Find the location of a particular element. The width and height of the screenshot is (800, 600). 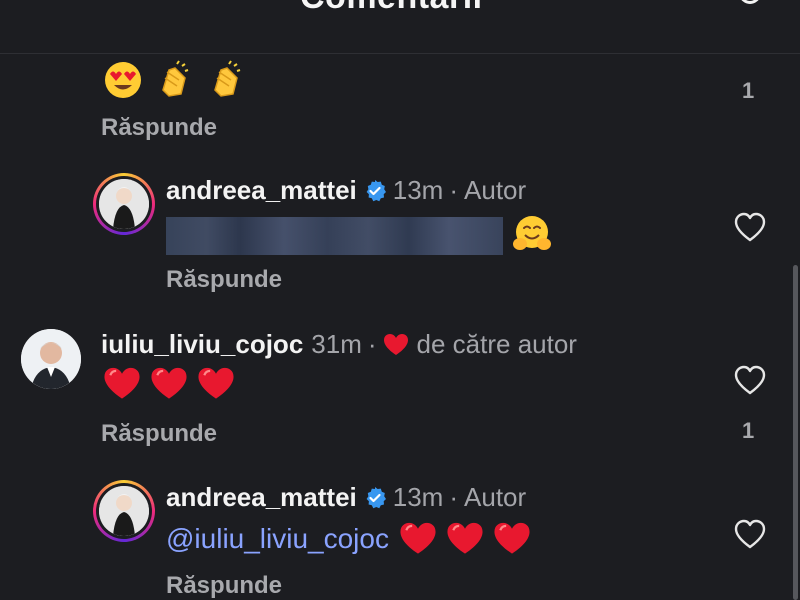

username: iuliu_liviu_cojoc is located at coordinates (202, 344).